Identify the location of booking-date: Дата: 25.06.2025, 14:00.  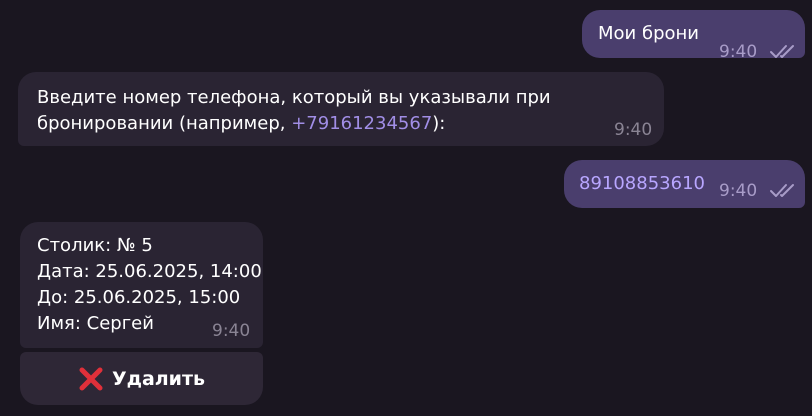
(149, 271).